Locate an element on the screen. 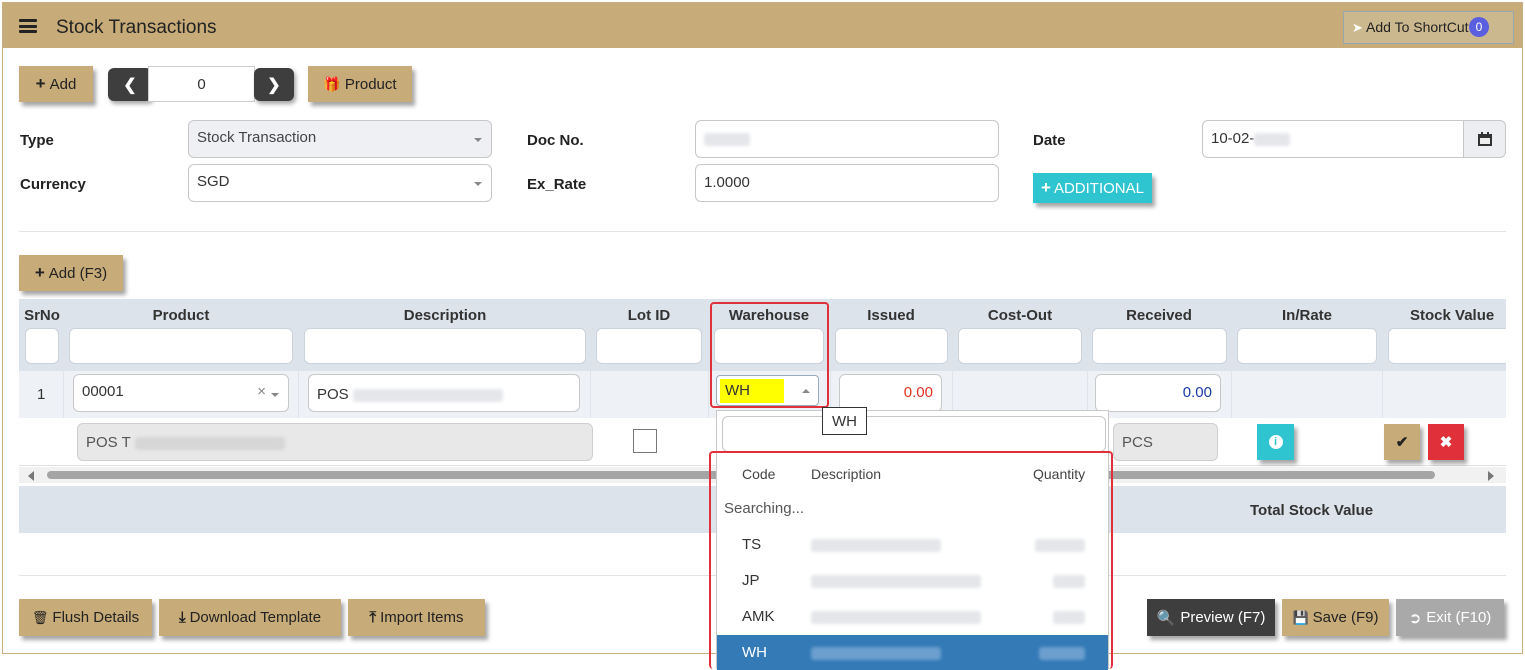  flush-details-button: 🗑 Flush Details is located at coordinates (85, 617).